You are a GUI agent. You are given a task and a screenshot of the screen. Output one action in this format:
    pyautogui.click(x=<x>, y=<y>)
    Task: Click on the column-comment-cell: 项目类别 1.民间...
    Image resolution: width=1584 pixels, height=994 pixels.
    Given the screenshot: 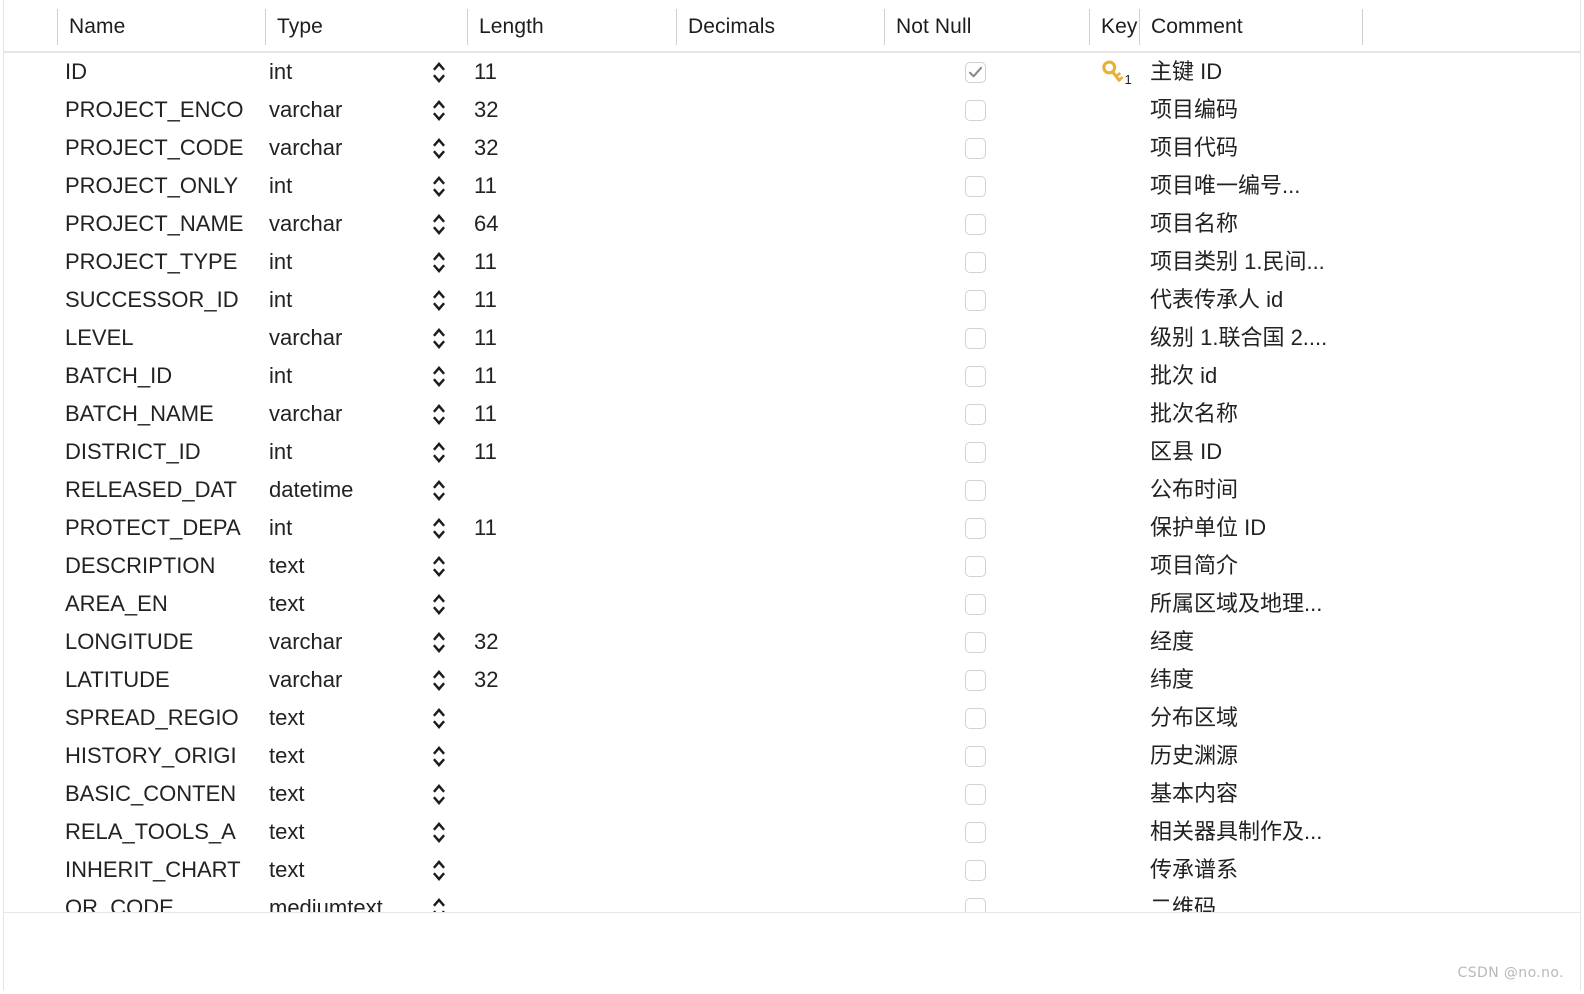 What is the action you would take?
    pyautogui.click(x=1257, y=262)
    